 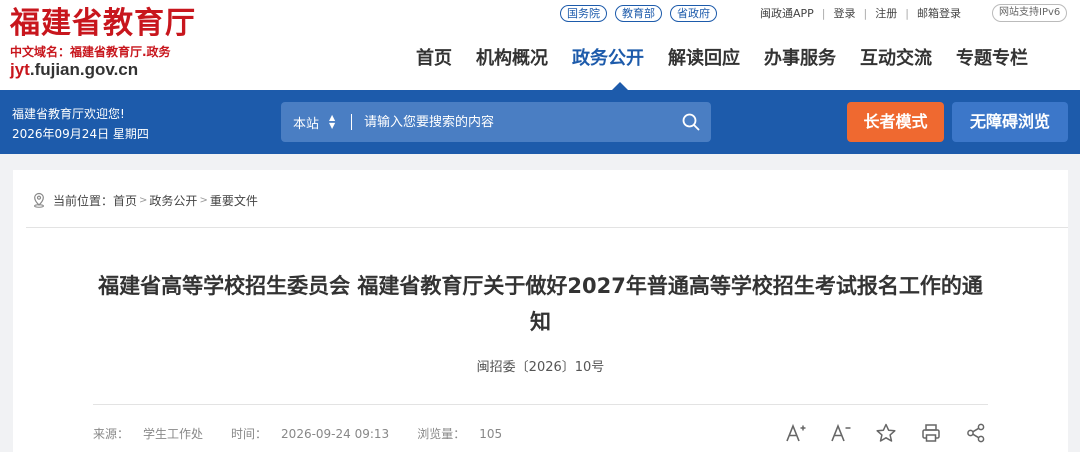 I want to click on link-state-council: 国务院, so click(x=583, y=13).